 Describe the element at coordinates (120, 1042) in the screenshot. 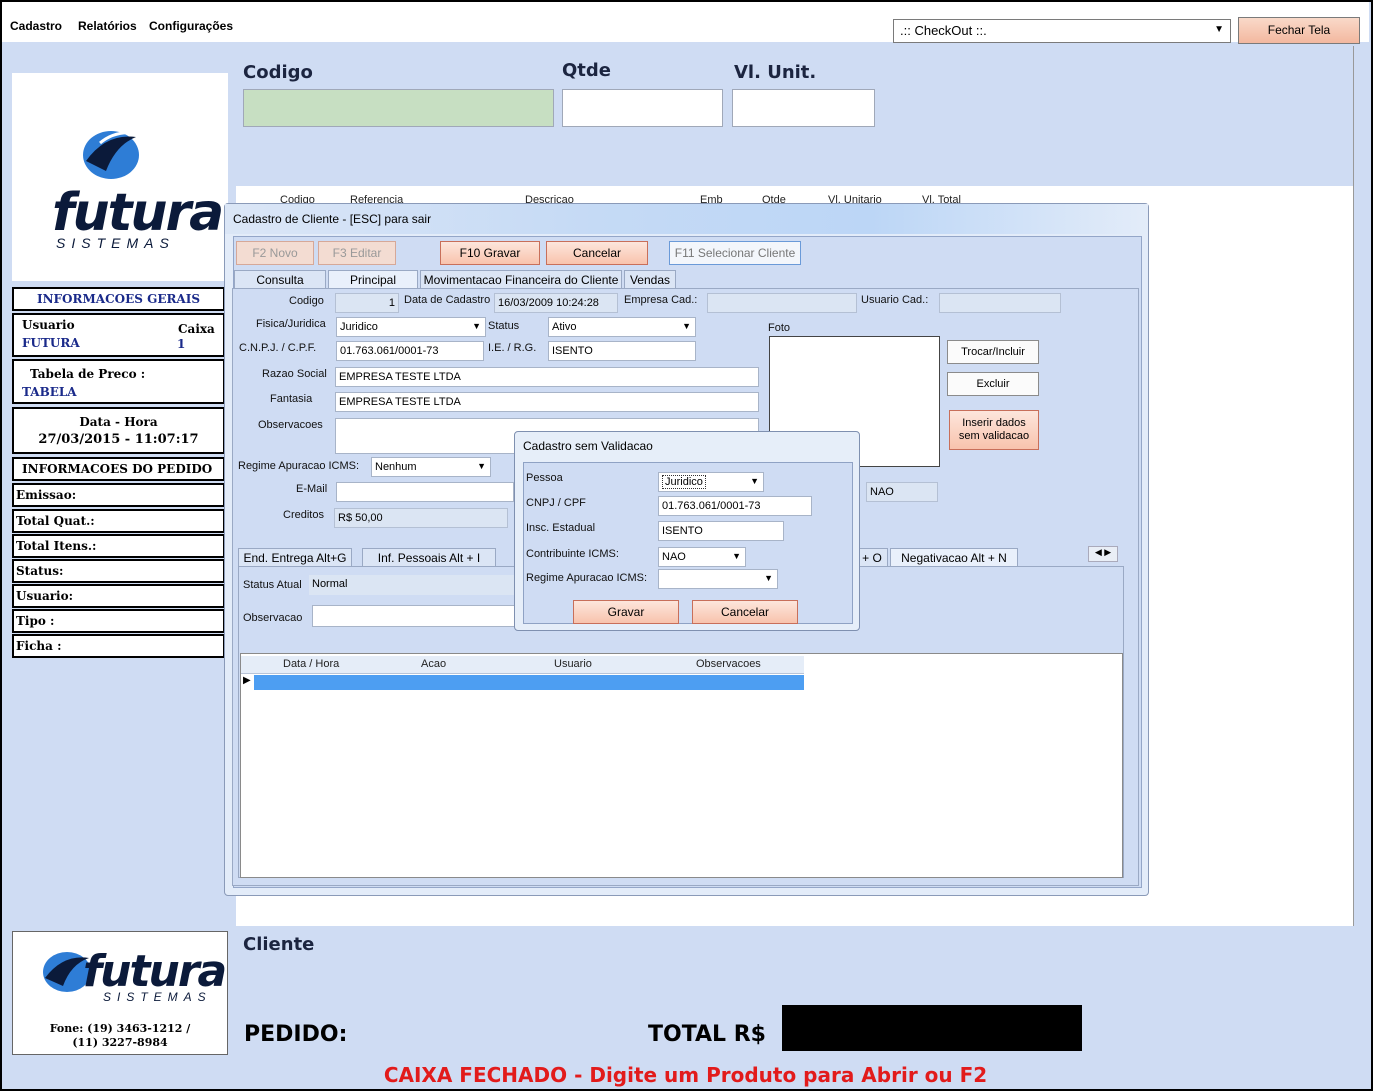

I see `fone-line2: (11) 3227-8984` at that location.